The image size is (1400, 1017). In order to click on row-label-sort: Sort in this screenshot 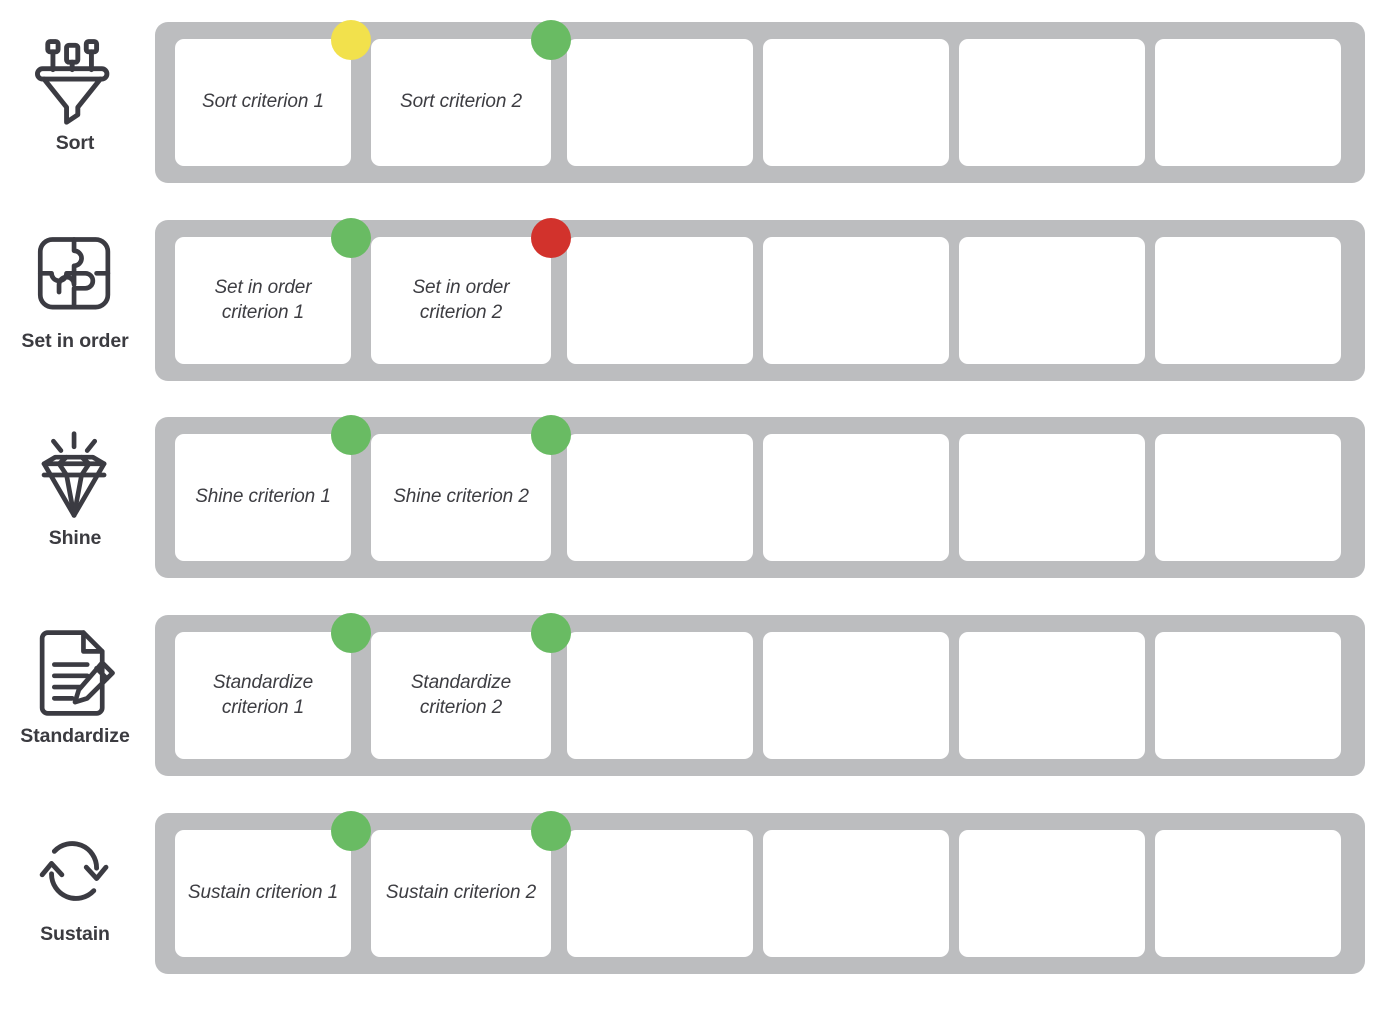, I will do `click(75, 142)`.